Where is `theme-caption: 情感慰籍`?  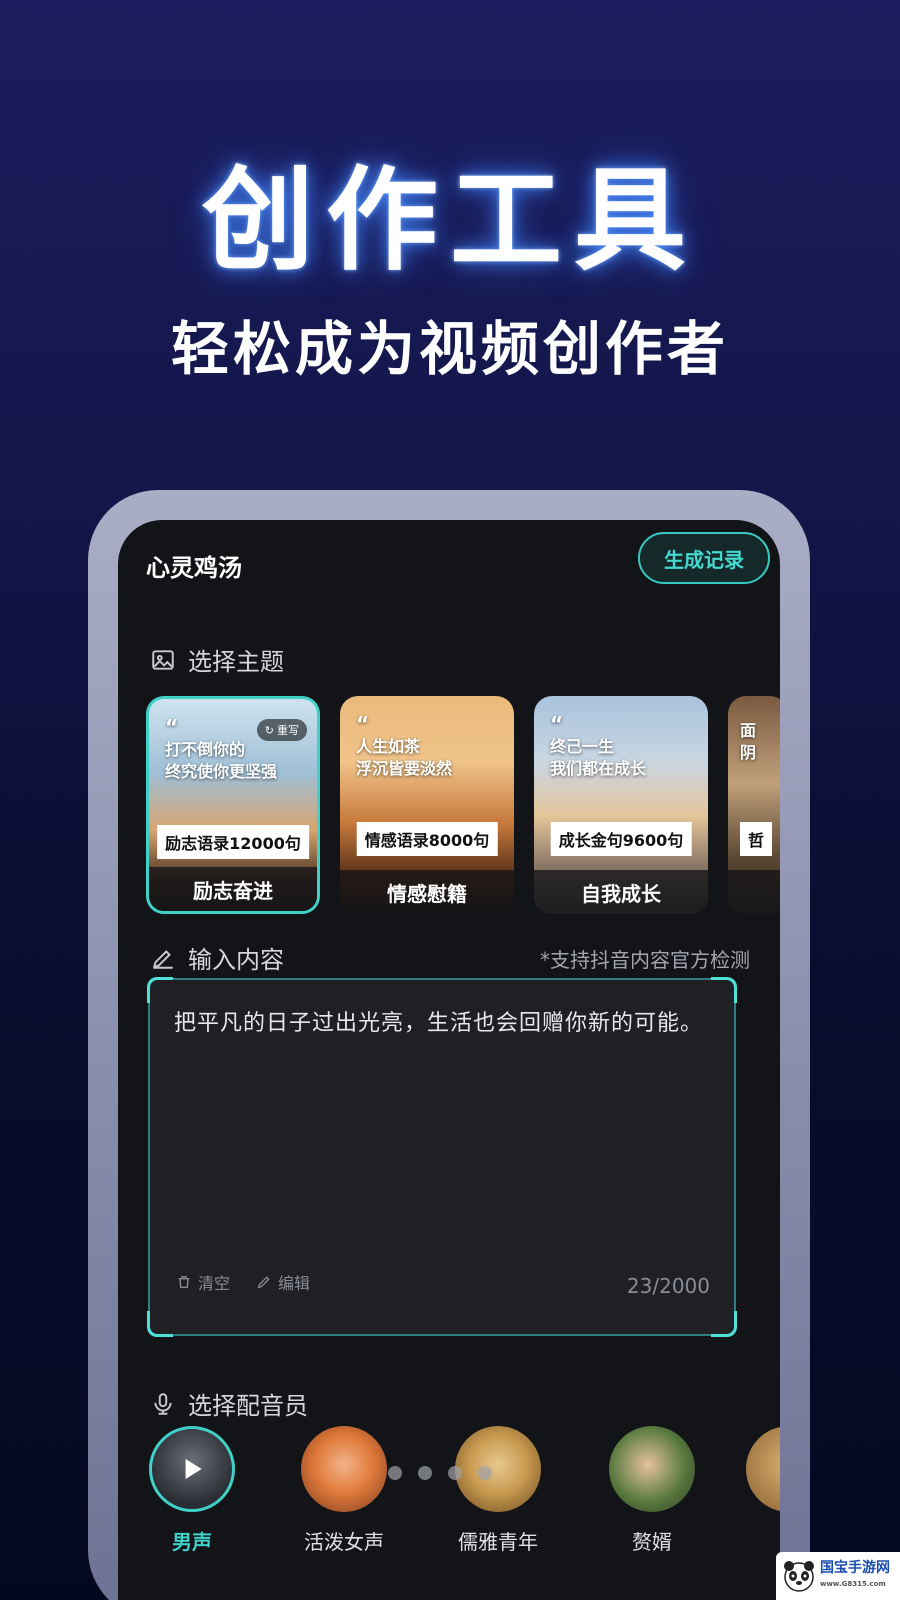 theme-caption: 情感慰籍 is located at coordinates (427, 892).